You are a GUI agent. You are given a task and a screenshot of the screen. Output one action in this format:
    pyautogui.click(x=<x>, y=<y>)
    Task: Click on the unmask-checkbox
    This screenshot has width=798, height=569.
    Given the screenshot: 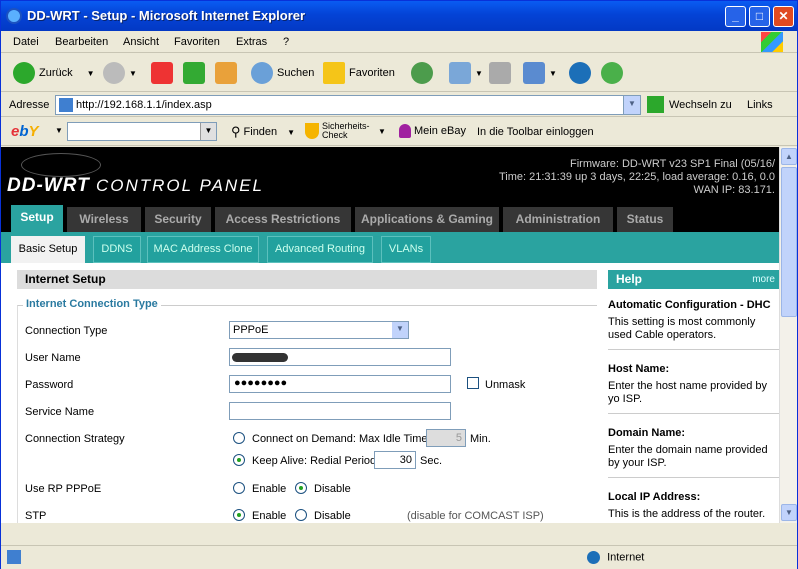 What is the action you would take?
    pyautogui.click(x=473, y=383)
    